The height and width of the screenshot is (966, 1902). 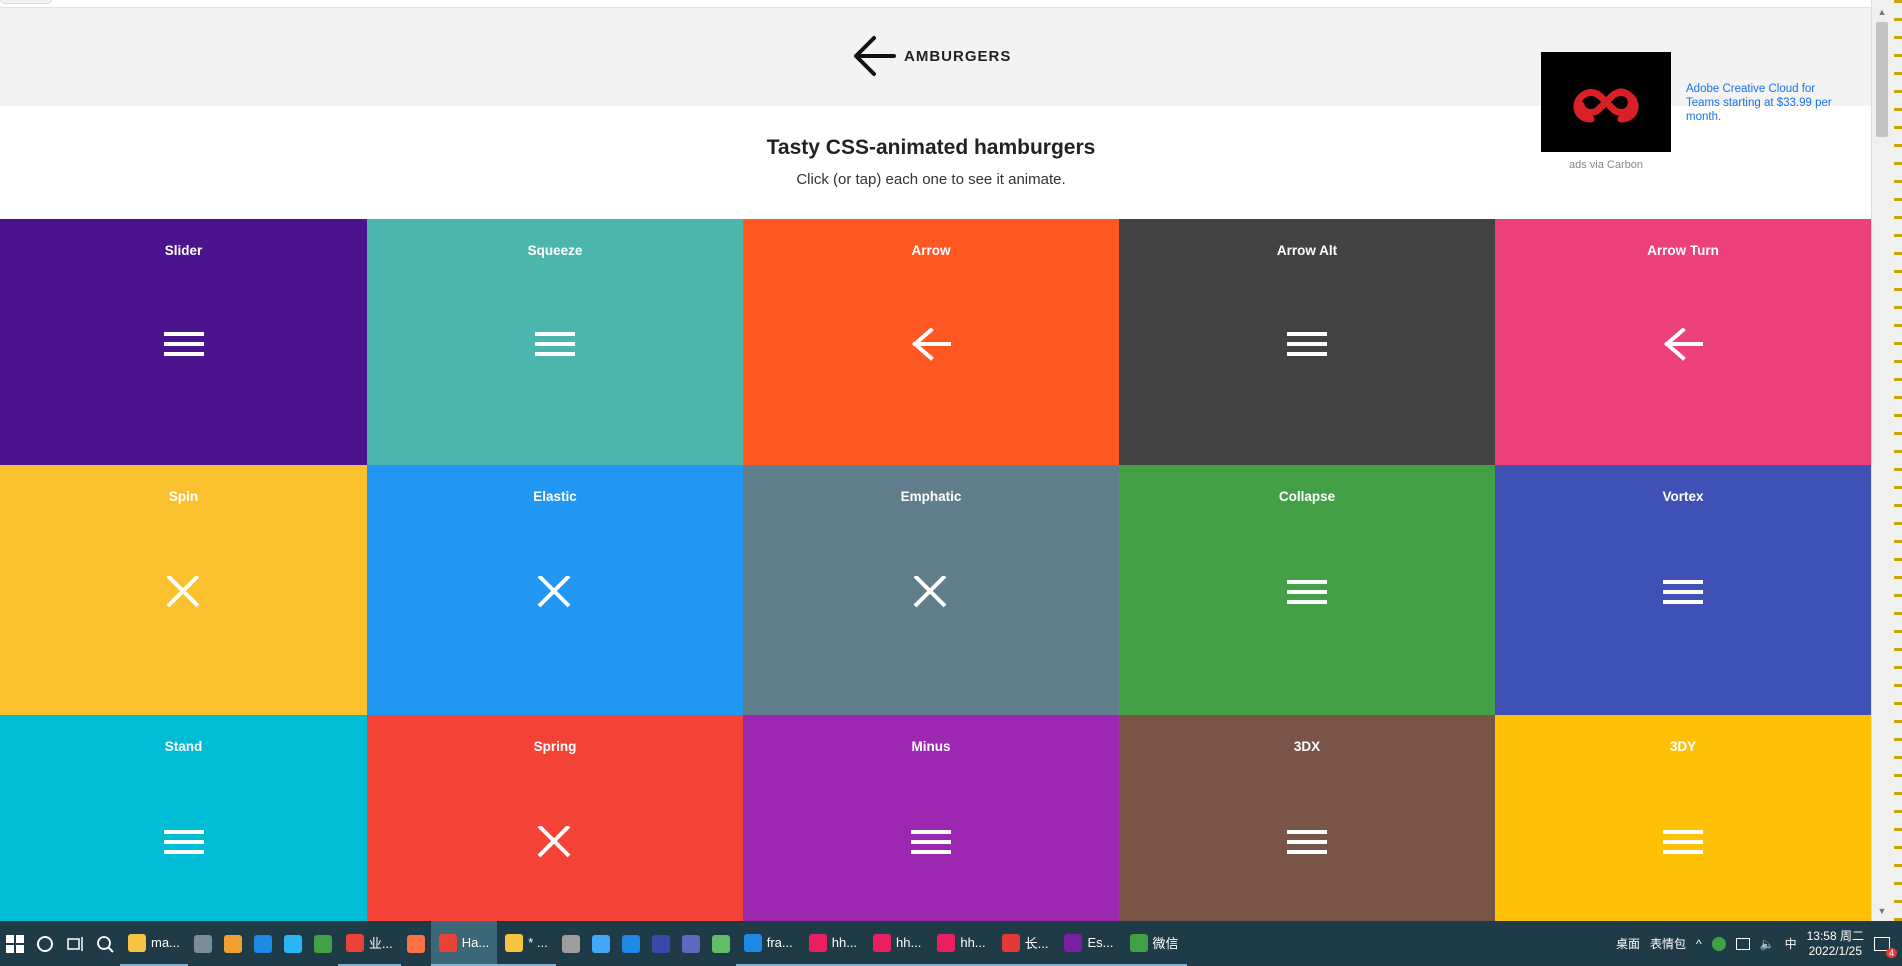 I want to click on search-button, so click(x=45, y=943).